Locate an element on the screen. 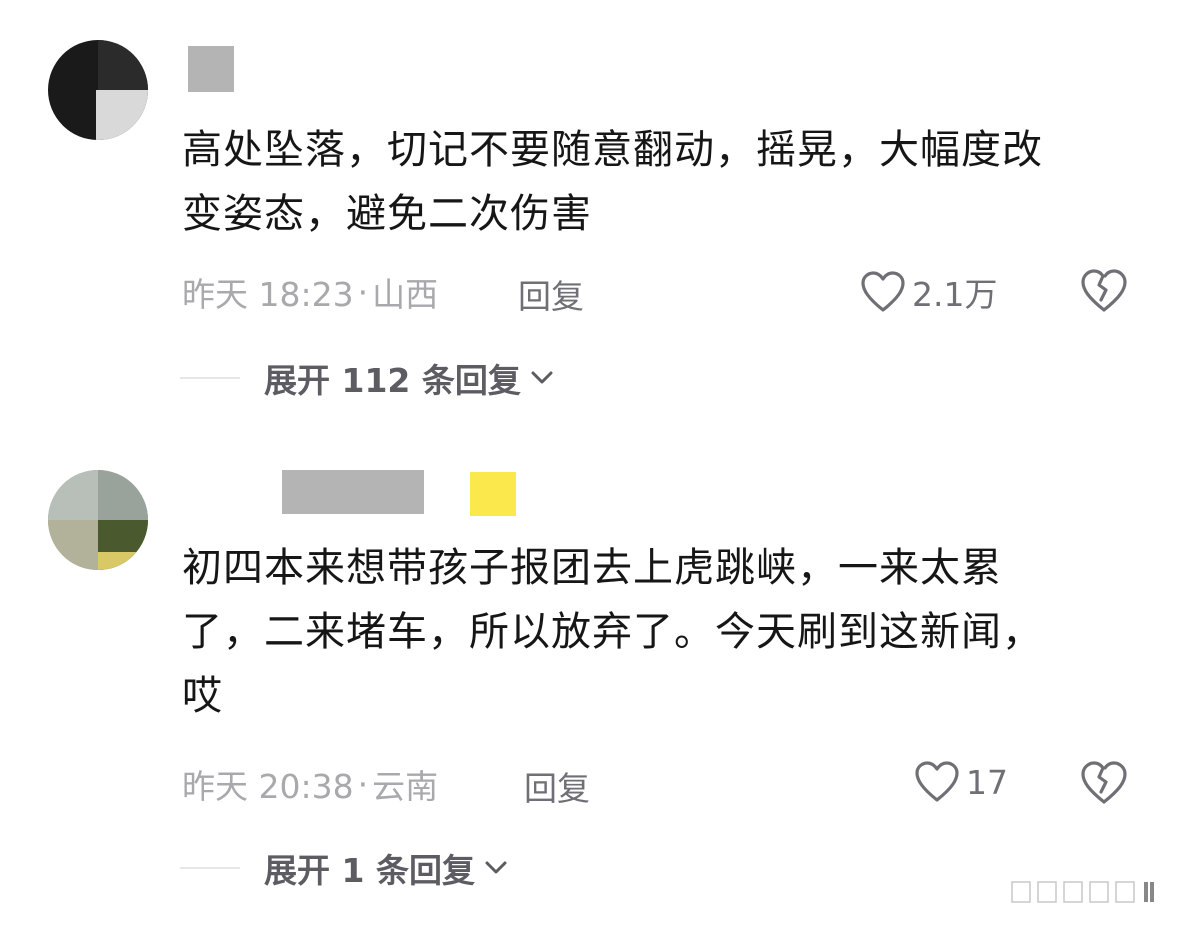  username-censored is located at coordinates (353, 492).